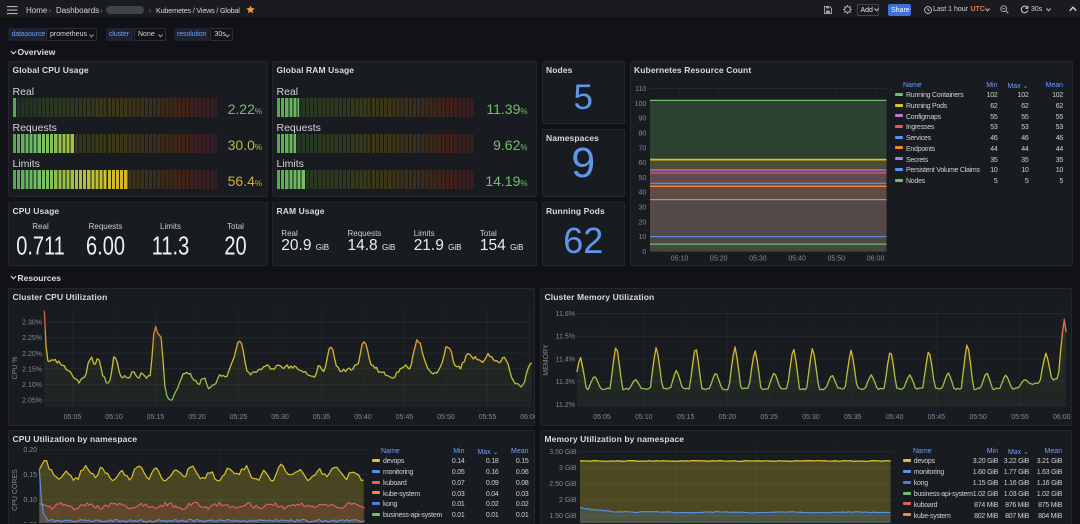 Image resolution: width=1080 pixels, height=524 pixels. I want to click on svg-text: 2.50 GiB, so click(563, 484).